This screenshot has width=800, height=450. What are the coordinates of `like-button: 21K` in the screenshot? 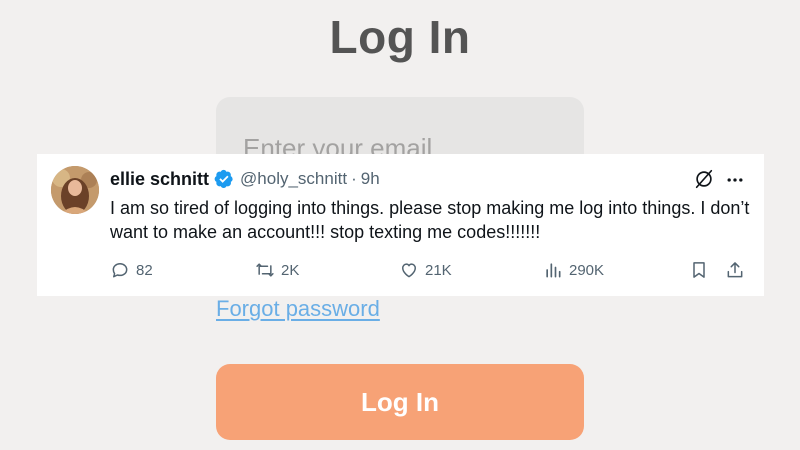 It's located at (425, 270).